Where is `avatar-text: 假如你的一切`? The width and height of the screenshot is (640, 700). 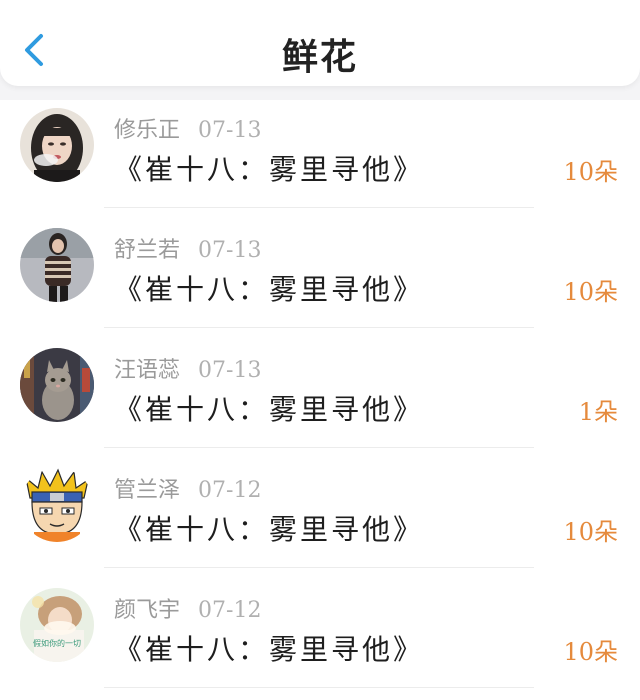 avatar-text: 假如你的一切 is located at coordinates (57, 643).